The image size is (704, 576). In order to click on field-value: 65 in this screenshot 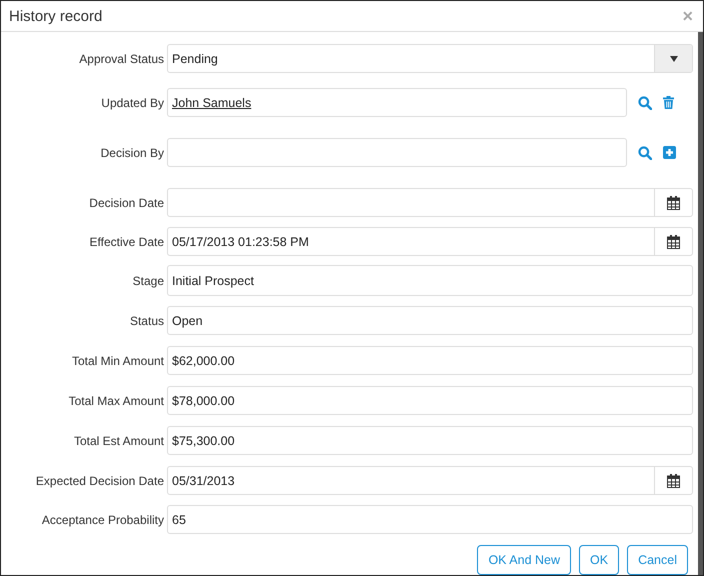, I will do `click(179, 519)`.